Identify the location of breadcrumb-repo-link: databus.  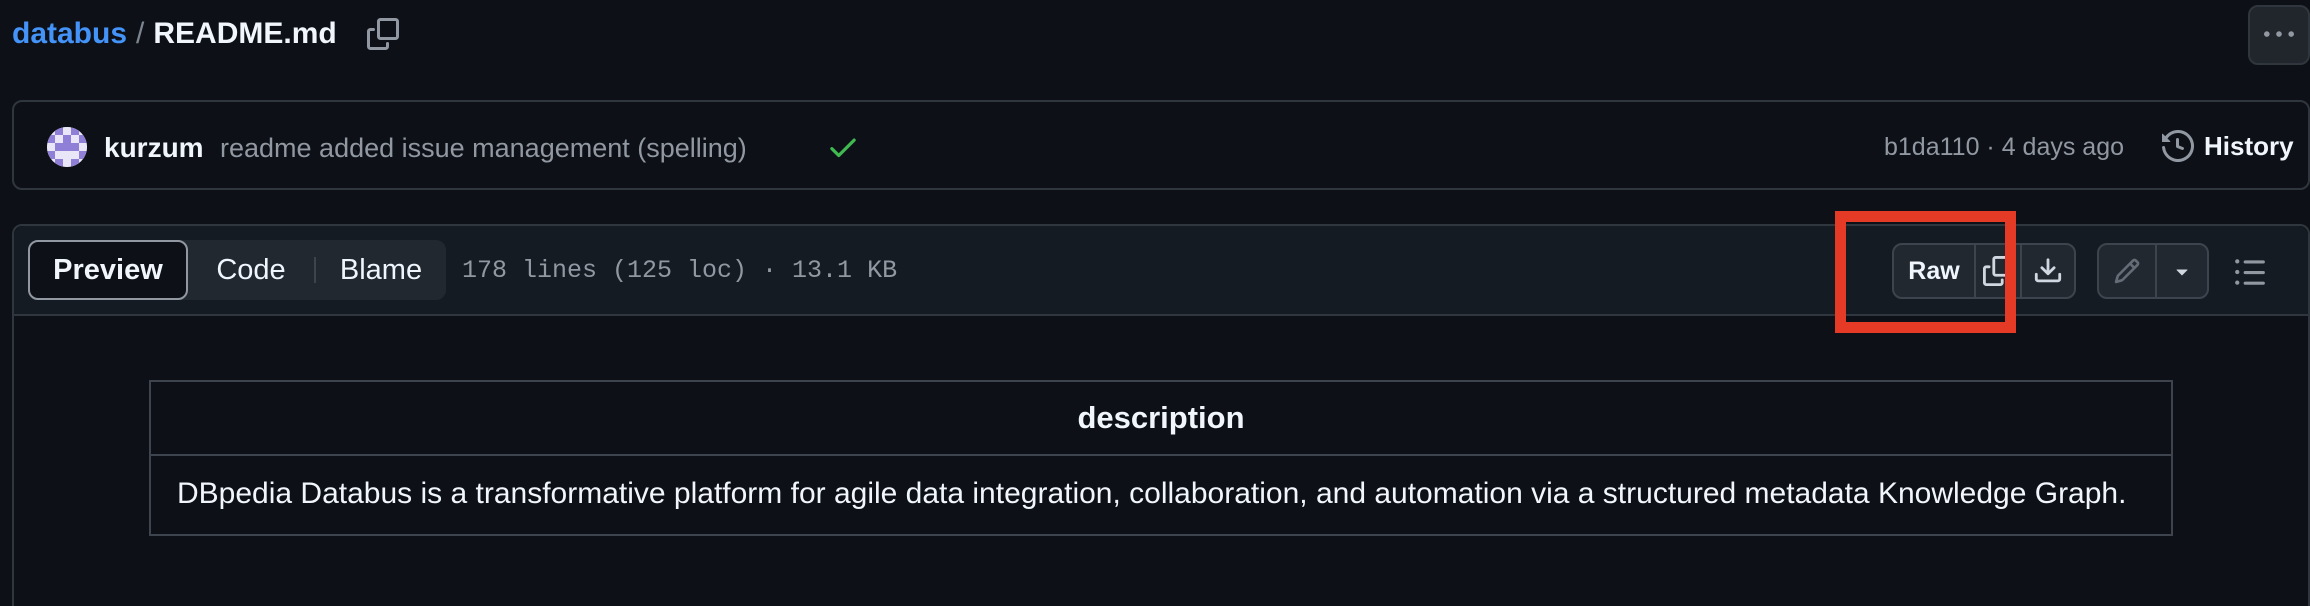
(69, 34).